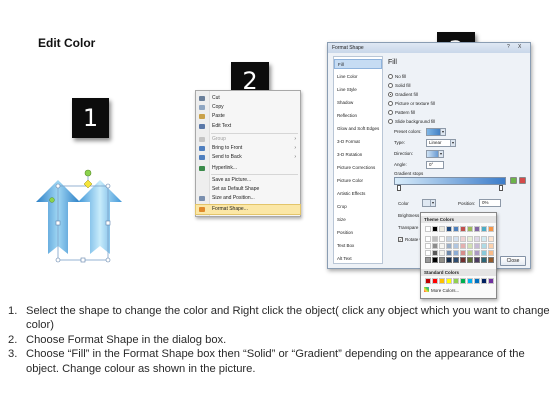 This screenshot has height=420, width=560. I want to click on rotate-with-shape-checkbox: ✓, so click(400, 239).